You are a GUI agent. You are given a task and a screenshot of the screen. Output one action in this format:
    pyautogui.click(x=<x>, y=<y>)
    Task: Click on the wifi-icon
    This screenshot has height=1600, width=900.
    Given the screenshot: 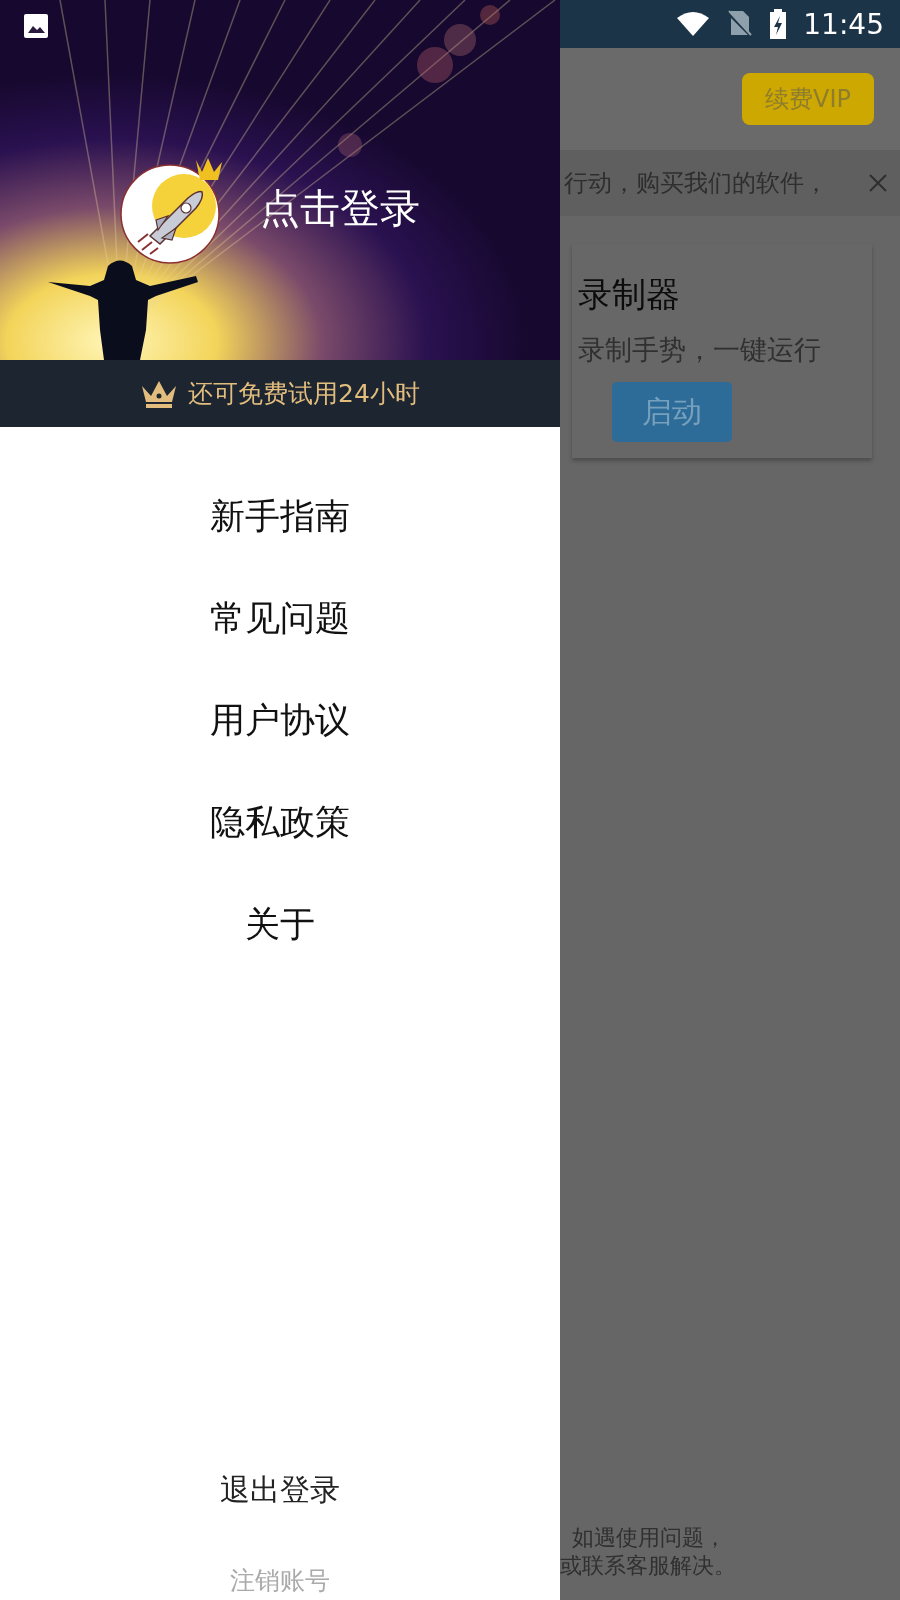 What is the action you would take?
    pyautogui.click(x=693, y=24)
    